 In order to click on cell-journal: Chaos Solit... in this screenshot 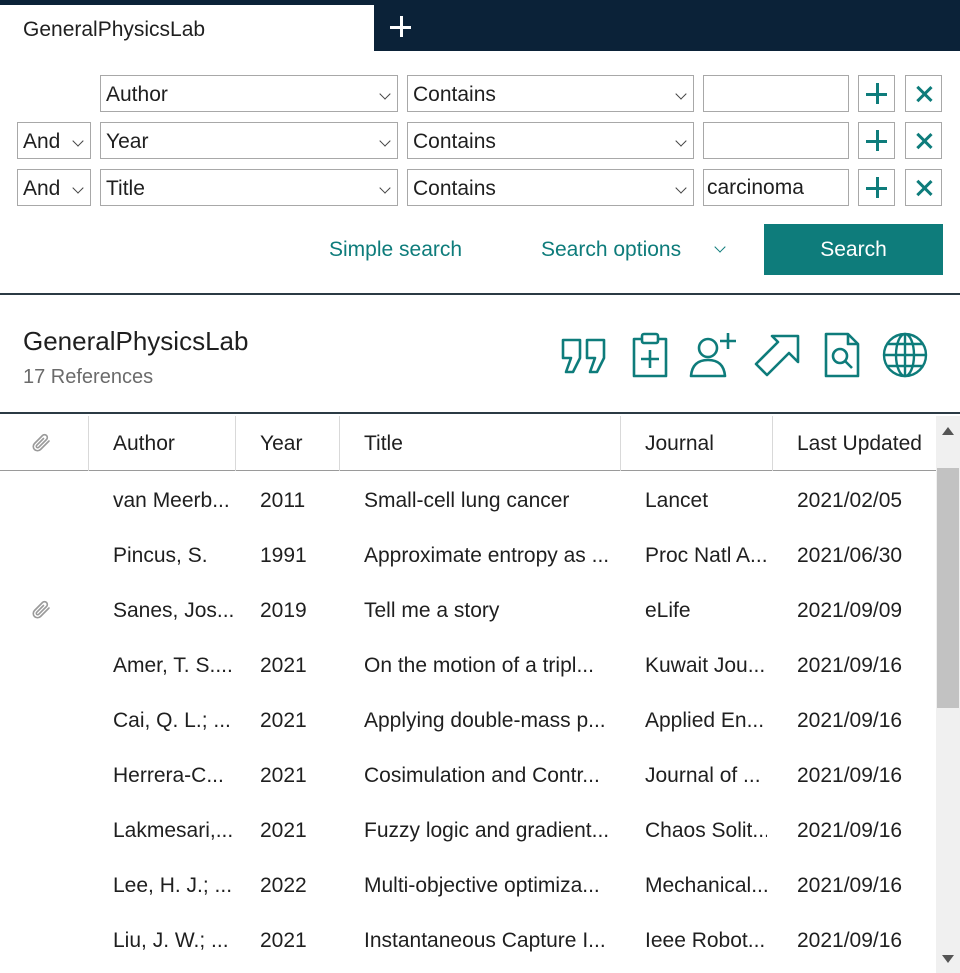, I will do `click(706, 830)`.